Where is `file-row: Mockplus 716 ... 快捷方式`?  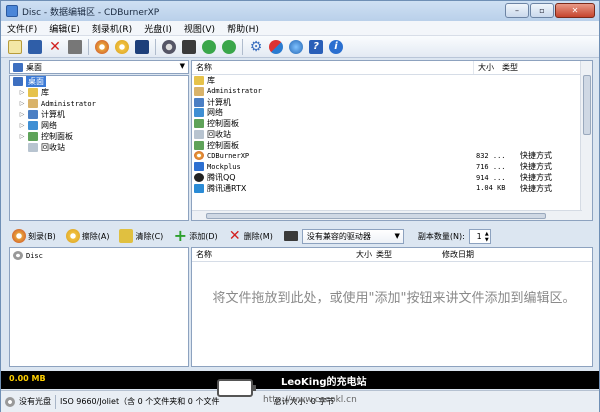 file-row: Mockplus 716 ... 快捷方式 is located at coordinates (392, 166).